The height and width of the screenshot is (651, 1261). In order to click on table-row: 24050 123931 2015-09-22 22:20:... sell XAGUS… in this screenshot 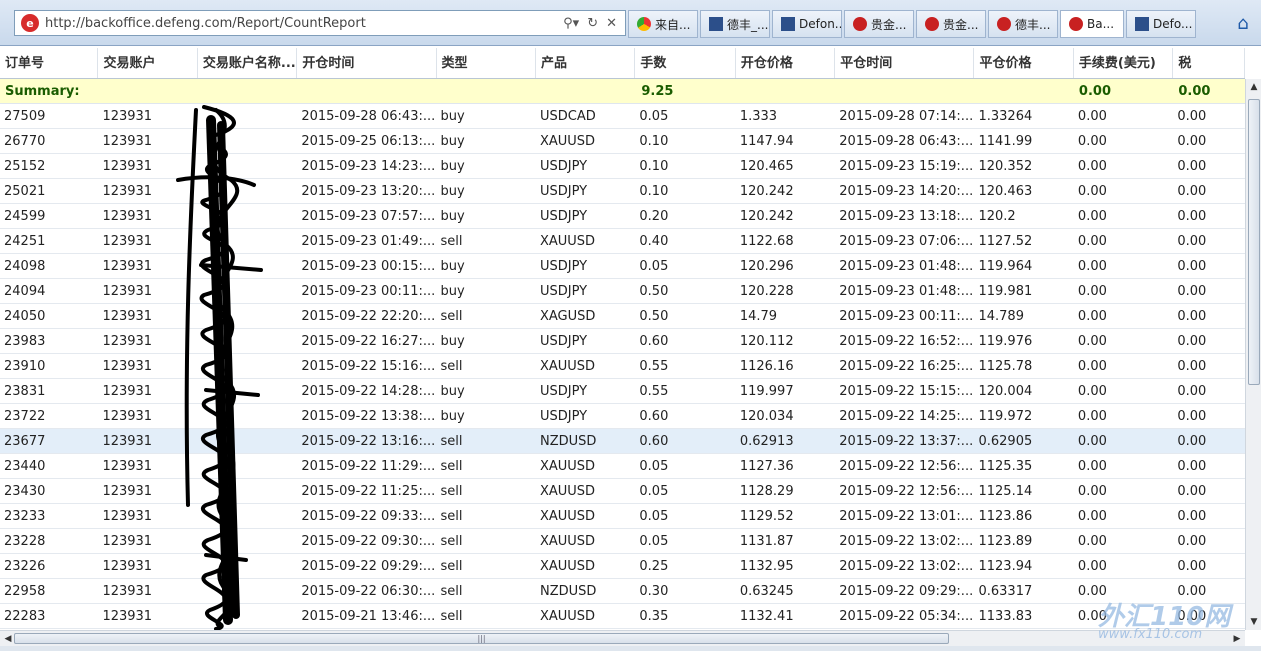, I will do `click(622, 316)`.